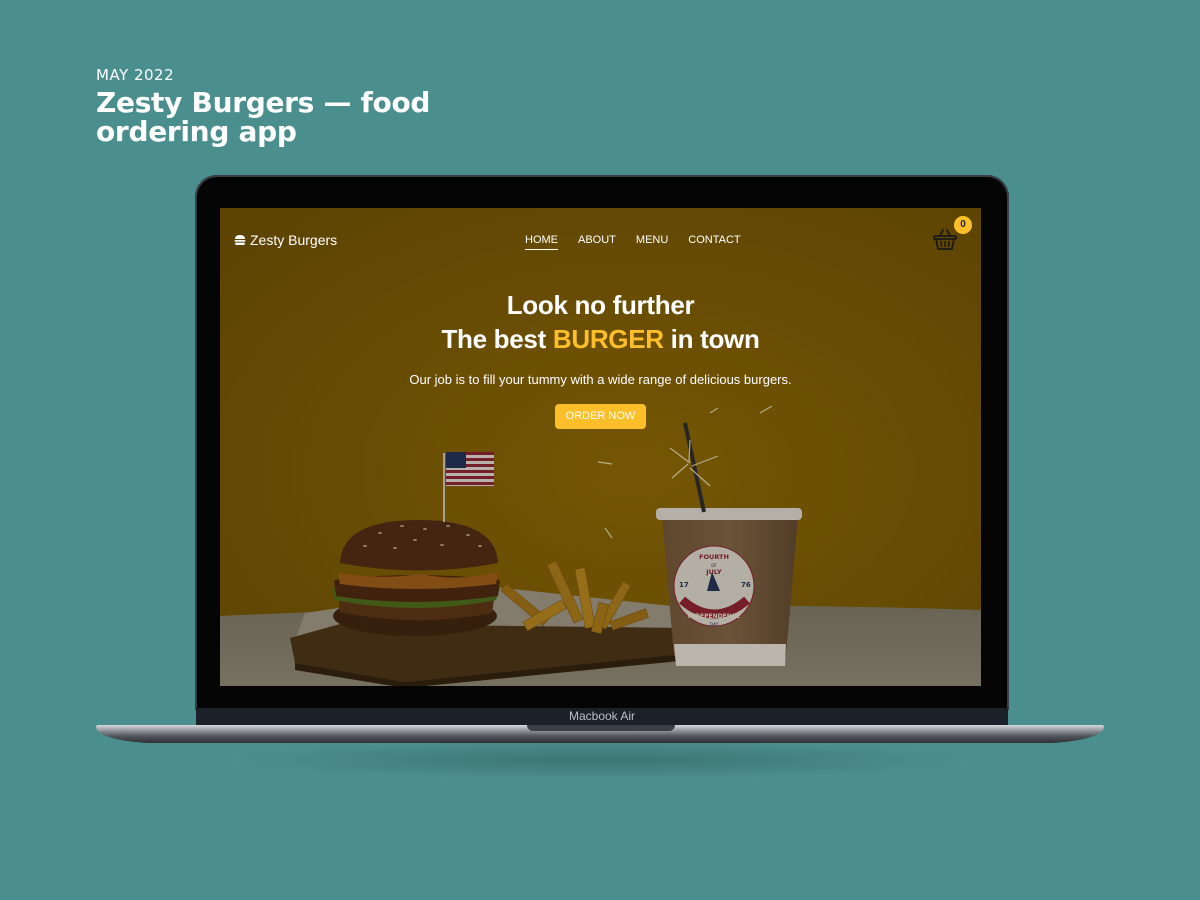 Image resolution: width=1200 pixels, height=900 pixels. I want to click on hero-heading-line1: Look no further, so click(600, 305).